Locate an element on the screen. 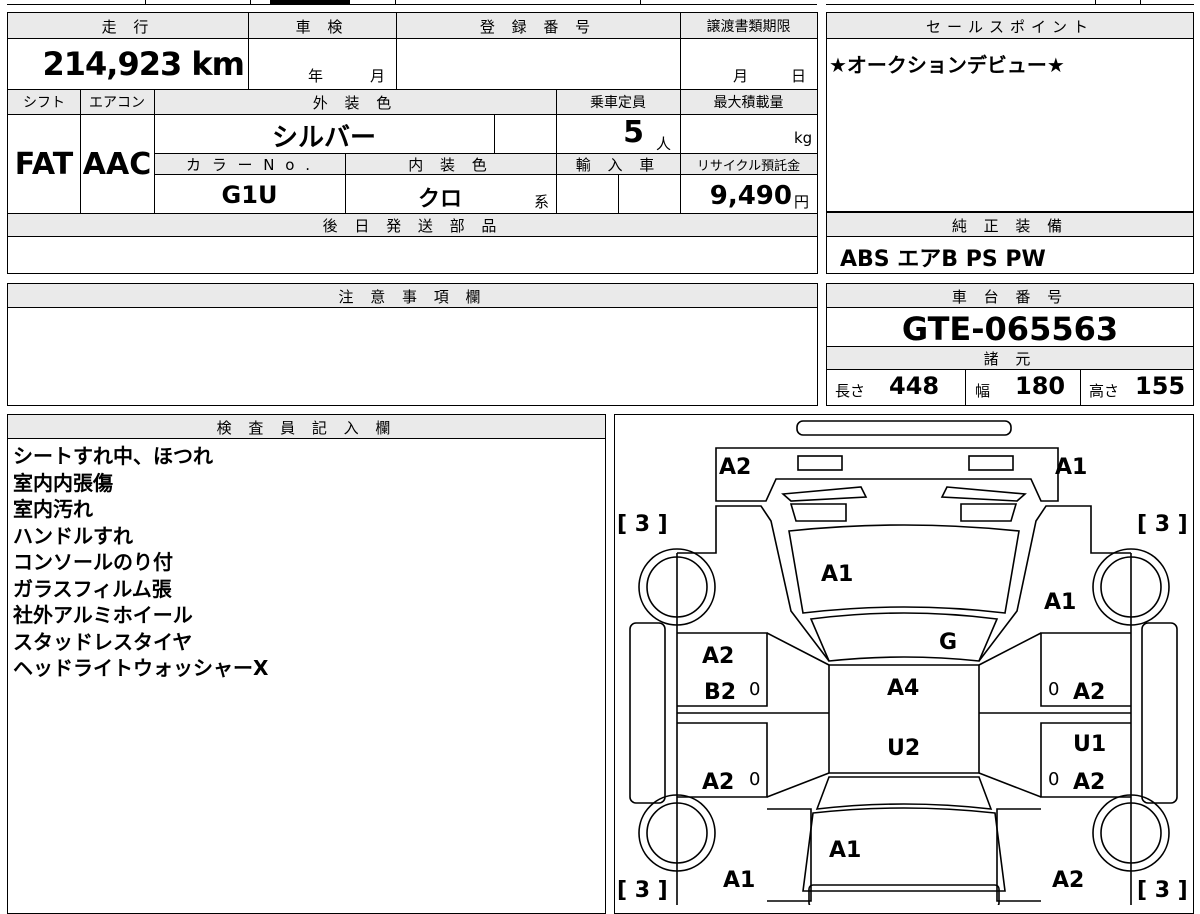 This screenshot has height=914, width=1200. label-left-front-door-b: B2 is located at coordinates (720, 692).